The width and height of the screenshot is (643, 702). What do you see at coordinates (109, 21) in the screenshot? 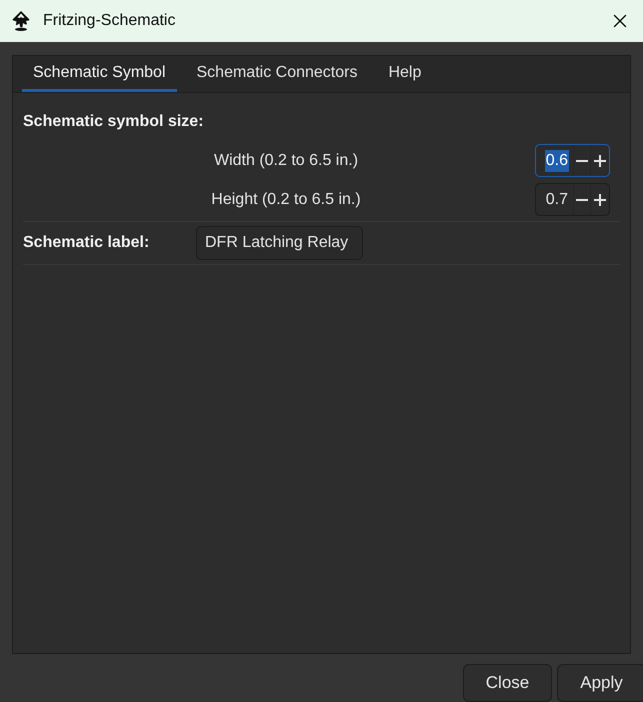
I see `window-title: Fritzing-Schematic` at bounding box center [109, 21].